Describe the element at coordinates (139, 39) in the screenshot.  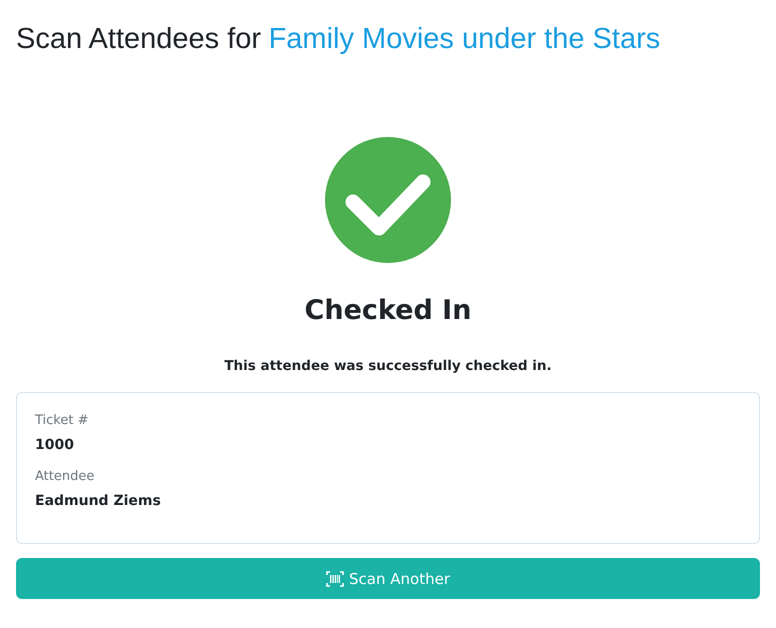
I see `page-title: Scan Attendees for` at that location.